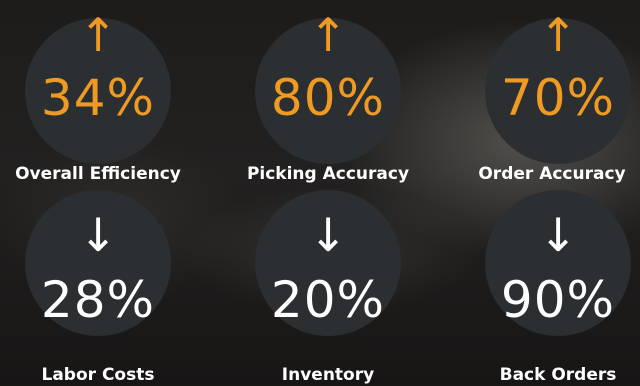 This screenshot has height=386, width=640. Describe the element at coordinates (558, 98) in the screenshot. I see `stat-value: 70%` at that location.